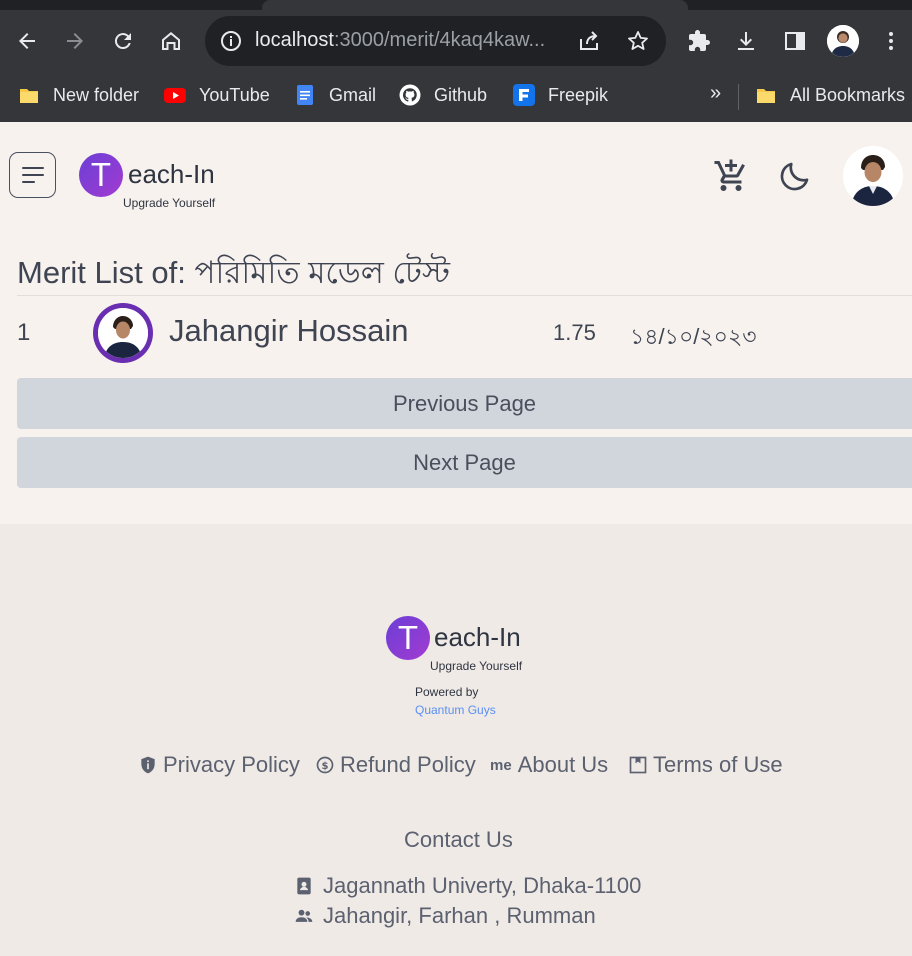 The width and height of the screenshot is (912, 956). I want to click on next-page-button: Next Page, so click(464, 462).